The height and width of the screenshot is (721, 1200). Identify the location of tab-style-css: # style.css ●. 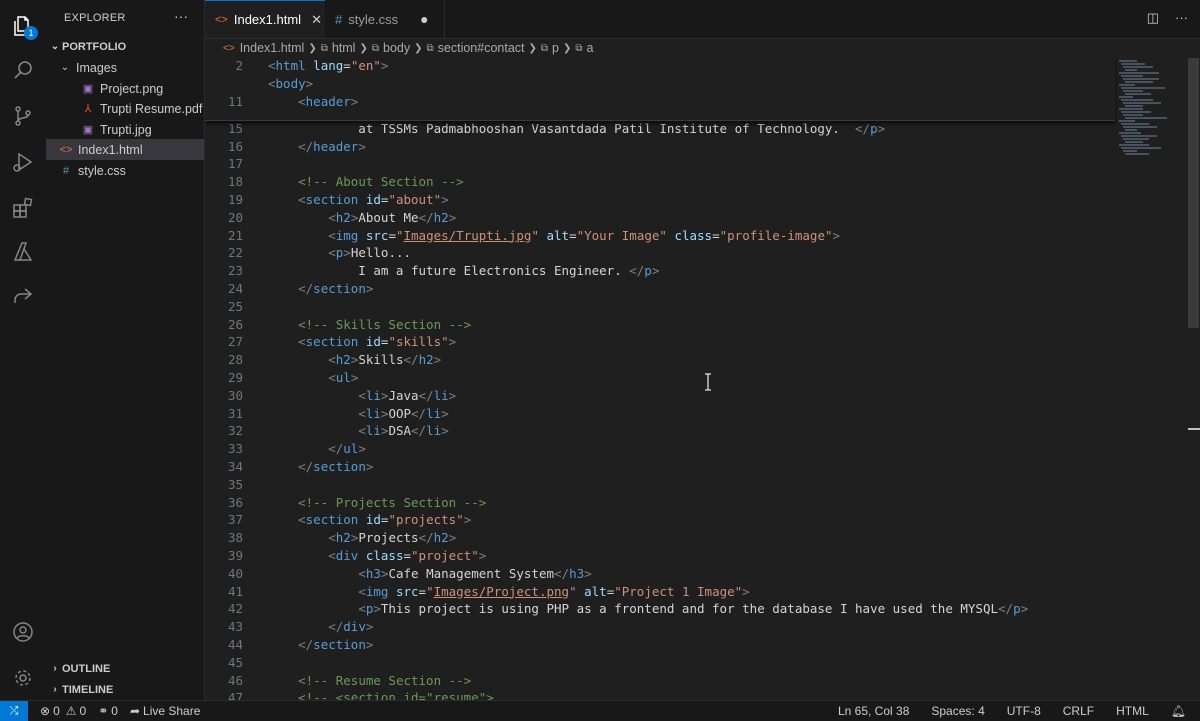
(385, 19).